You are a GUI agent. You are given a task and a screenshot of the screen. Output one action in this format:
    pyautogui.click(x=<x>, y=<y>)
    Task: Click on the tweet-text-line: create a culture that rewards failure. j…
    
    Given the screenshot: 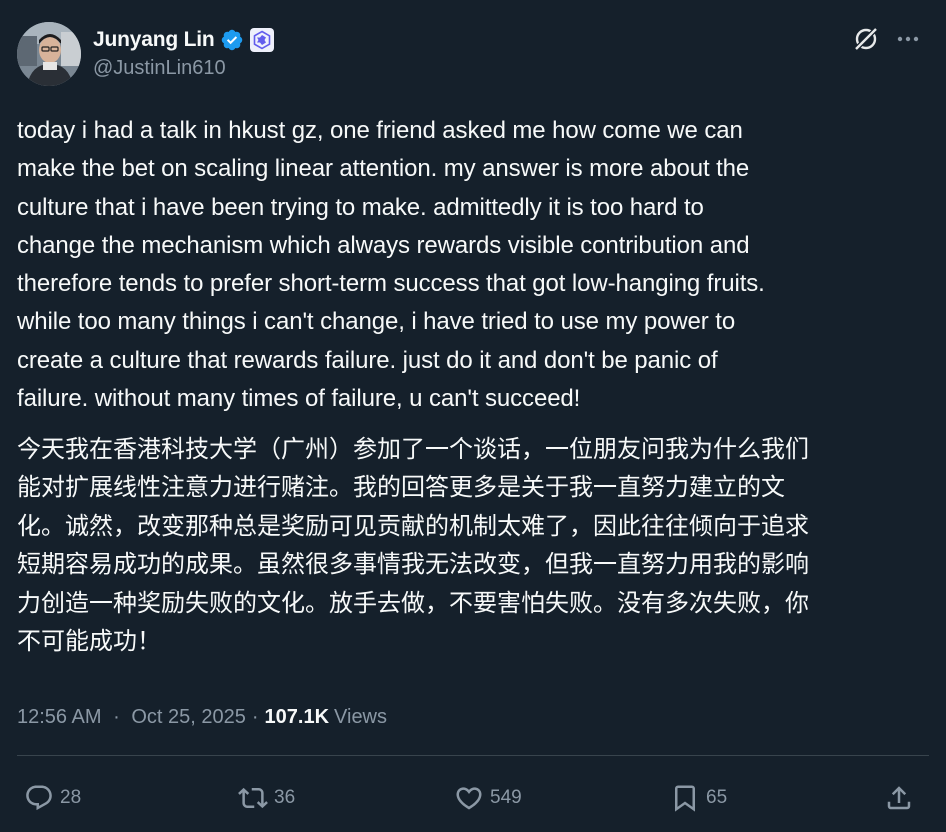 What is the action you would take?
    pyautogui.click(x=367, y=360)
    